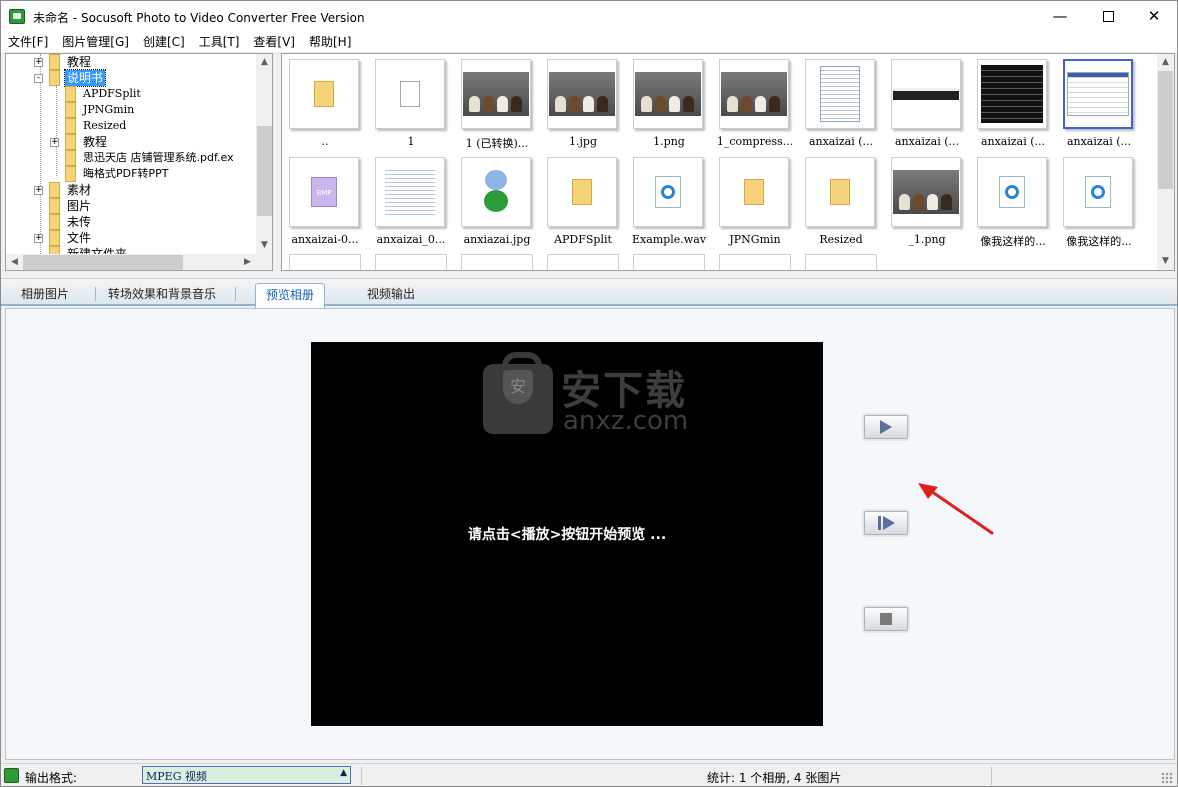  I want to click on thumbnail-item: 1.png, so click(673, 104).